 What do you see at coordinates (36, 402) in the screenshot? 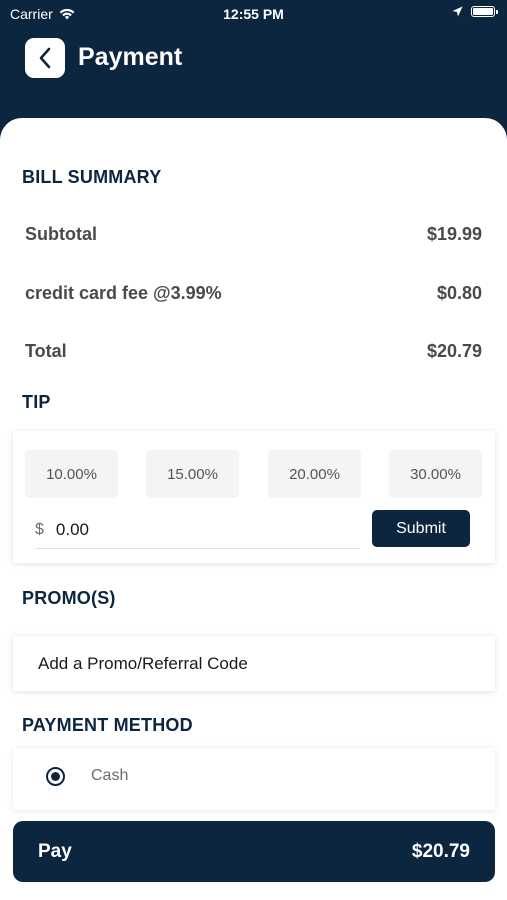
I see `tip-title: TIP` at bounding box center [36, 402].